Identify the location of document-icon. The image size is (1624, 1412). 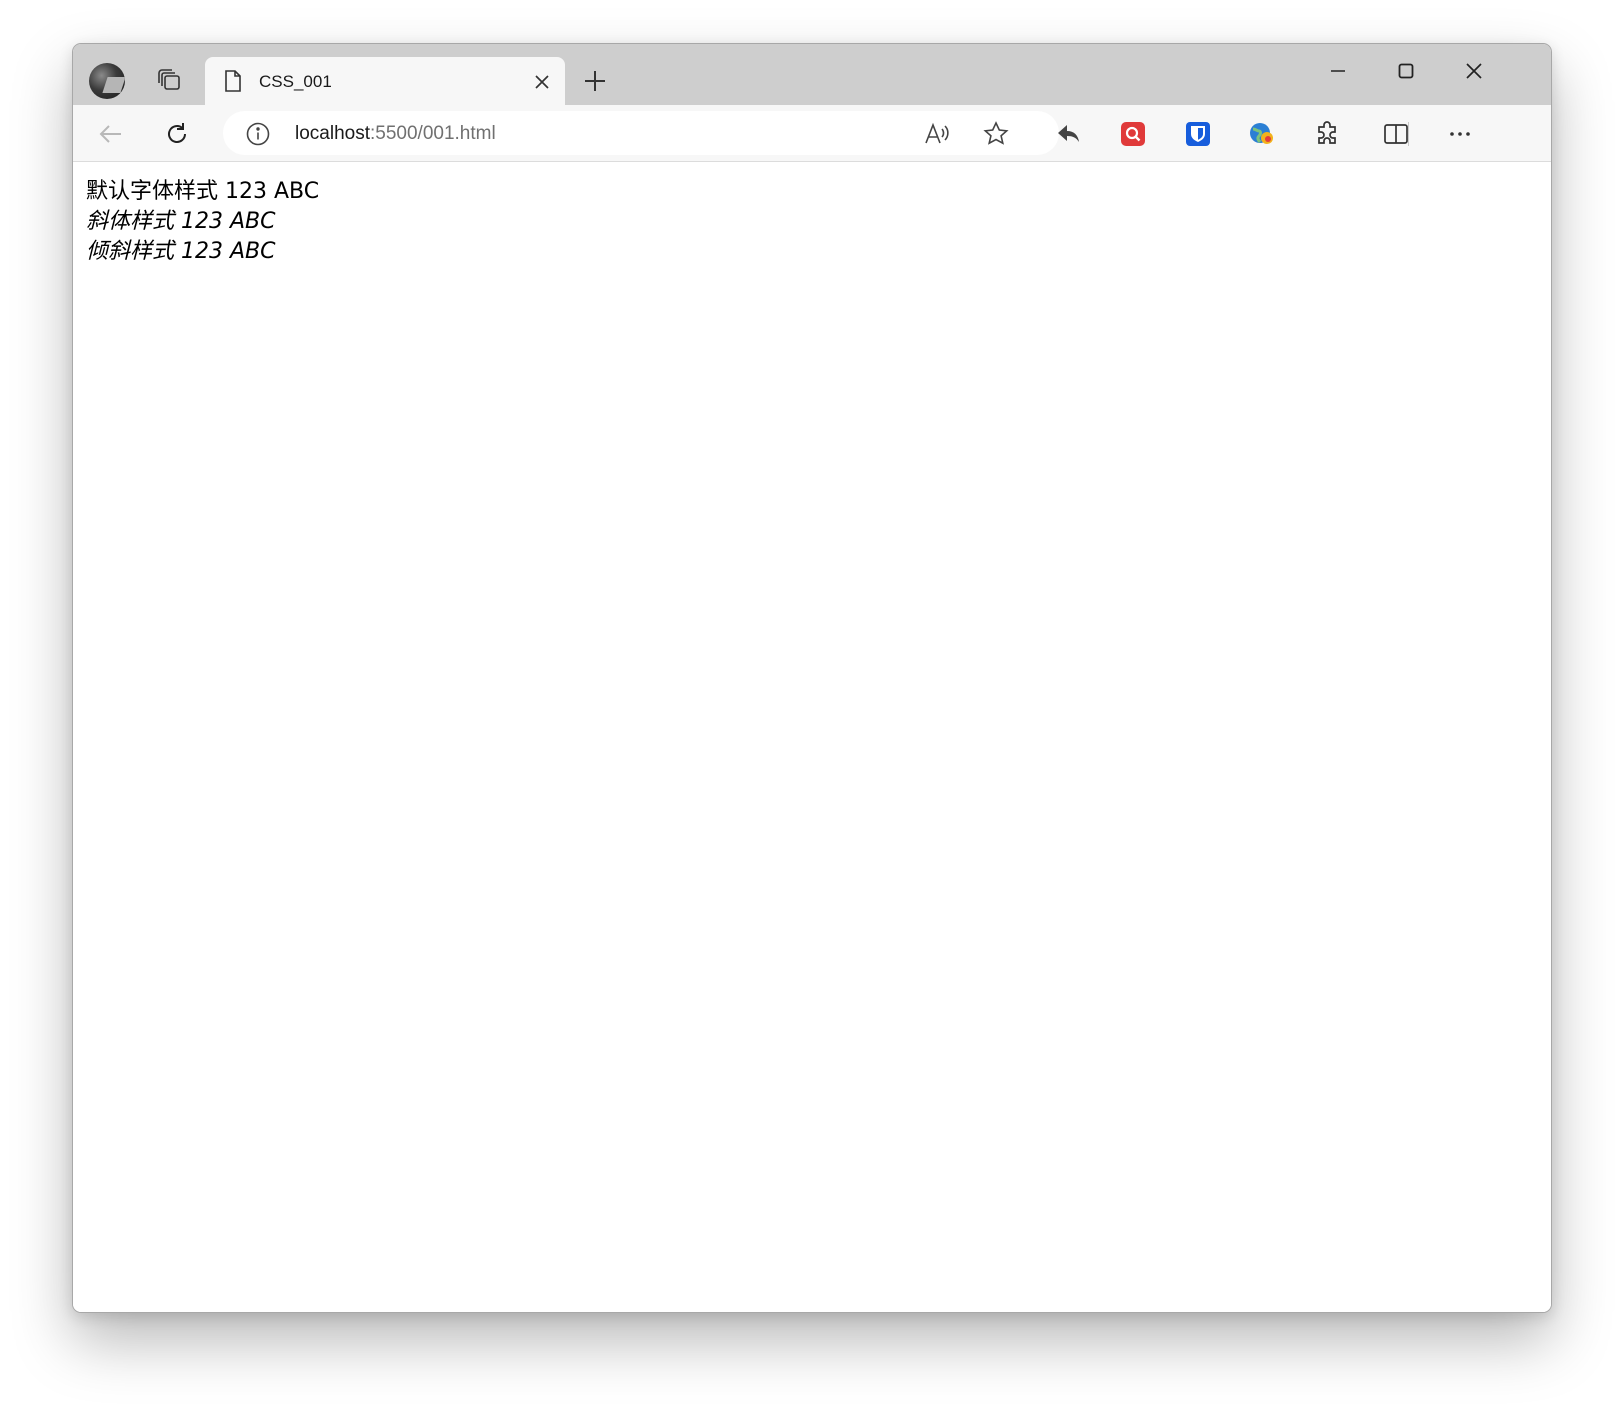
(233, 83).